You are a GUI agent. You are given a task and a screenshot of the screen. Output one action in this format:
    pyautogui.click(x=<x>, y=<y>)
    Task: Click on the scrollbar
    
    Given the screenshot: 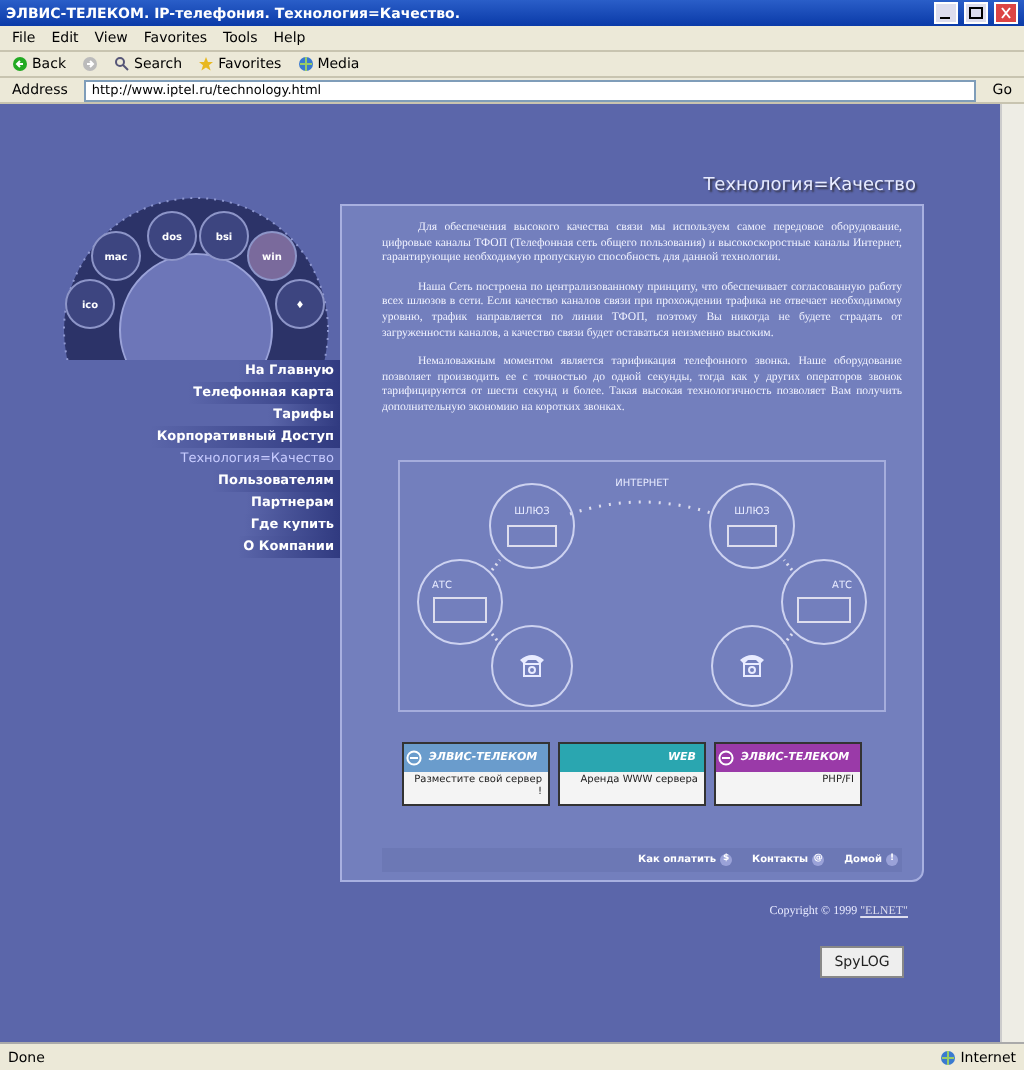 What is the action you would take?
    pyautogui.click(x=1012, y=573)
    